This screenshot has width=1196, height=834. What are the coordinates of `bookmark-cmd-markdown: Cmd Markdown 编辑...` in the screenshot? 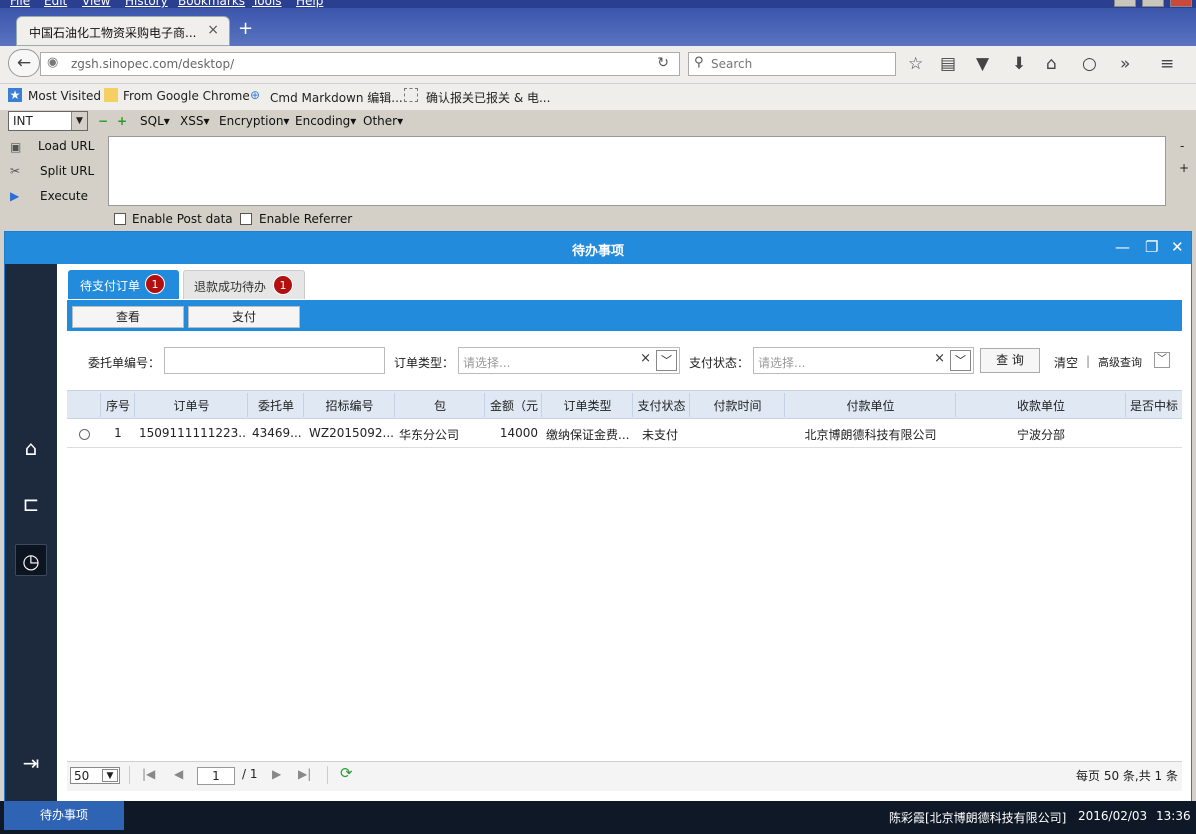 It's located at (336, 97).